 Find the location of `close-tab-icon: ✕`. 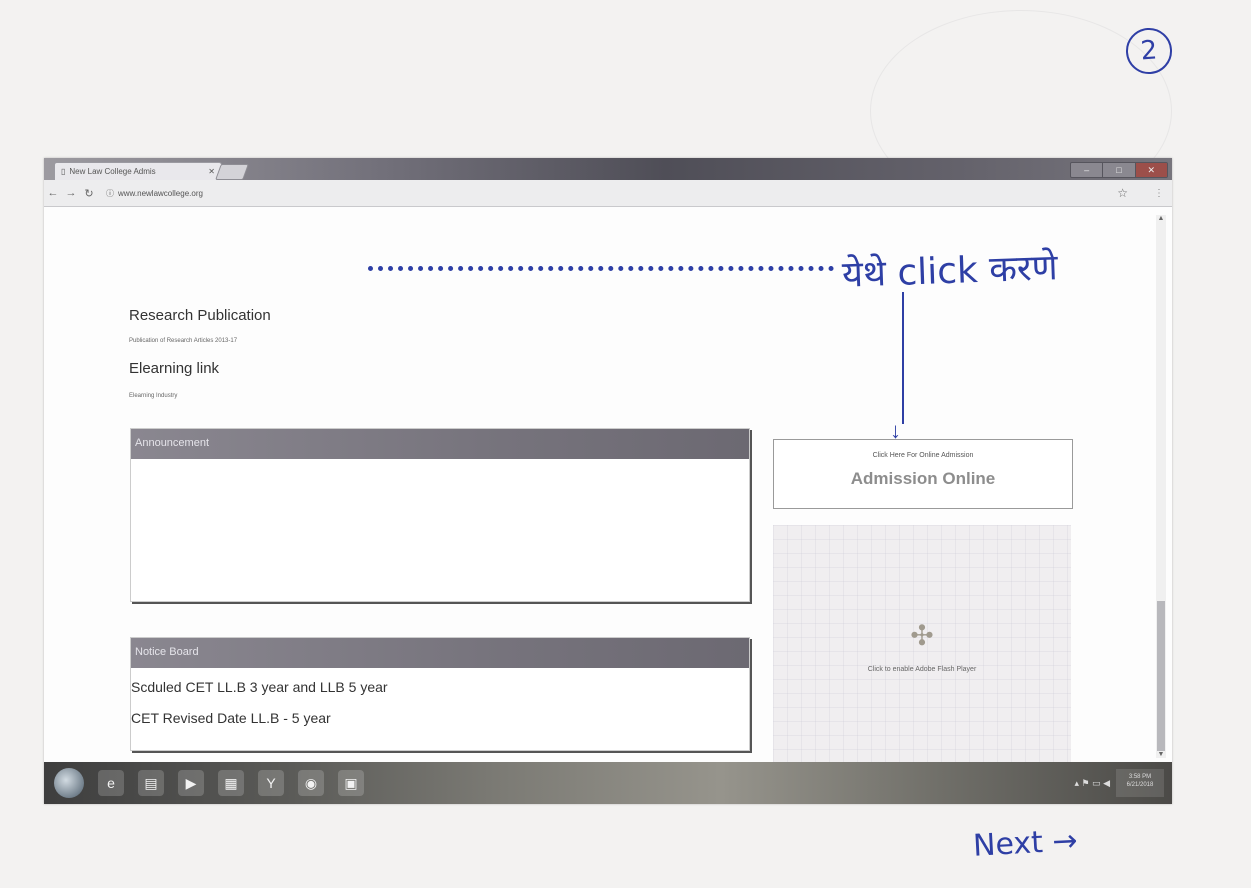

close-tab-icon: ✕ is located at coordinates (211, 171).